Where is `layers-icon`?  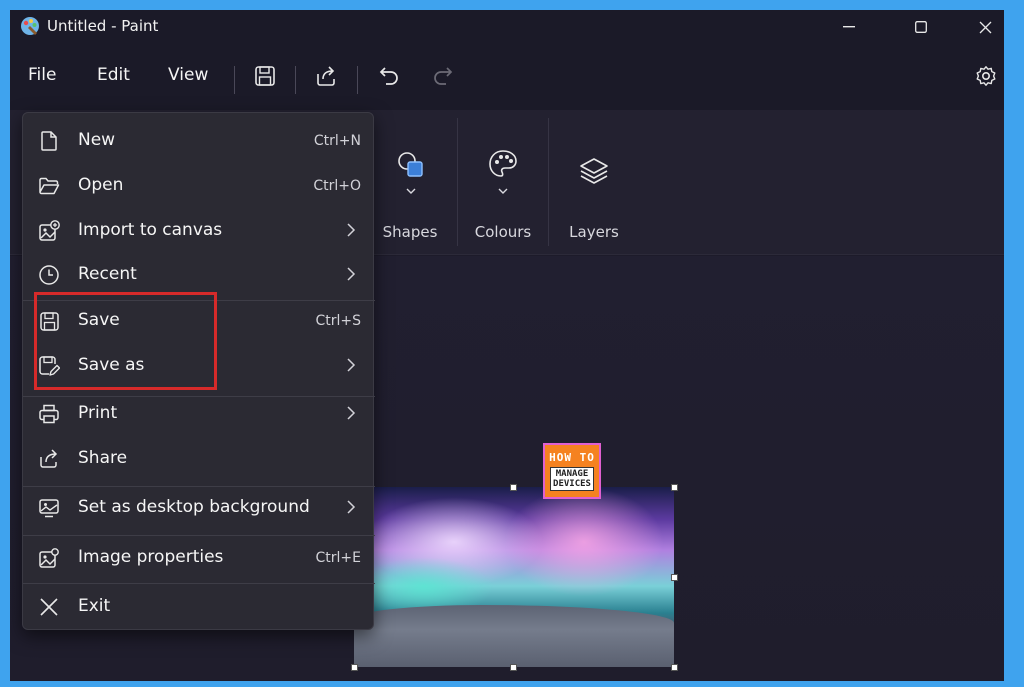 layers-icon is located at coordinates (594, 171).